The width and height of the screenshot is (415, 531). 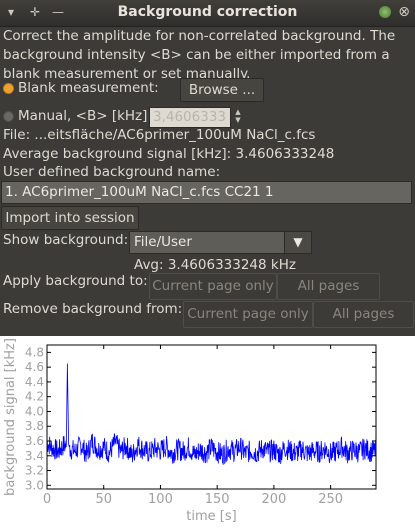 What do you see at coordinates (385, 12) in the screenshot?
I see `app-icon` at bounding box center [385, 12].